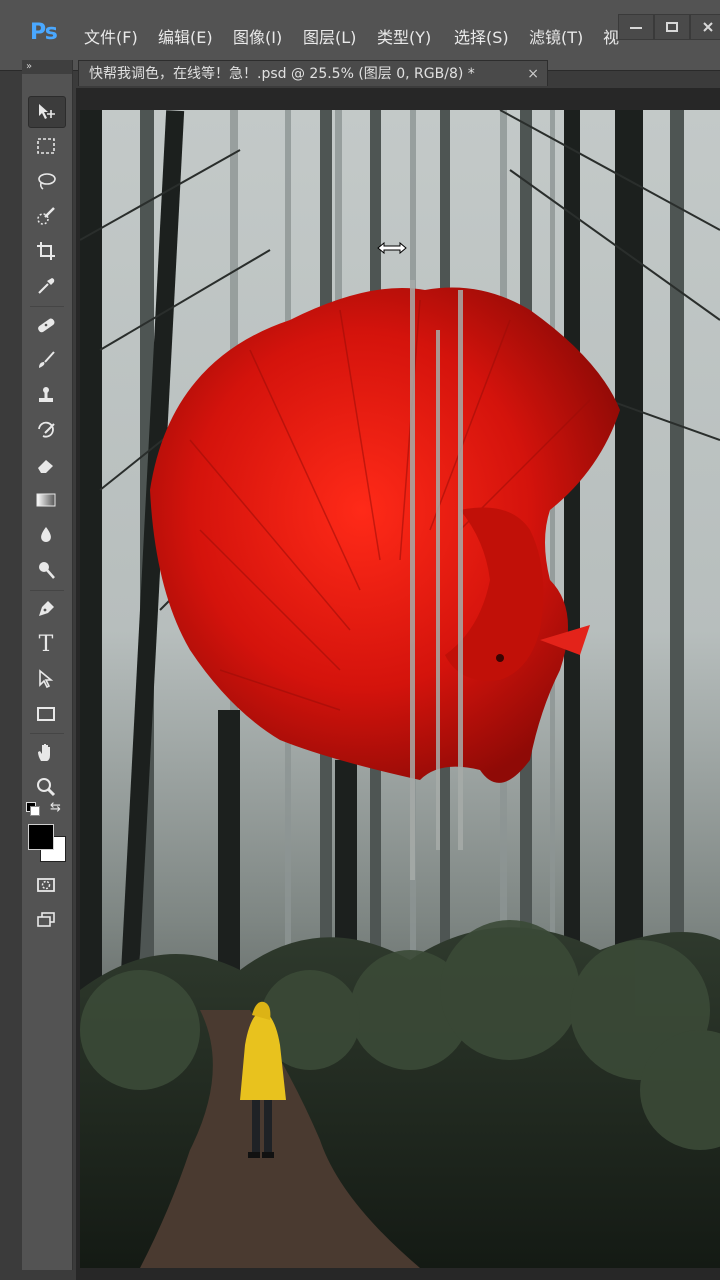  I want to click on close-document-icon: ×, so click(533, 73).